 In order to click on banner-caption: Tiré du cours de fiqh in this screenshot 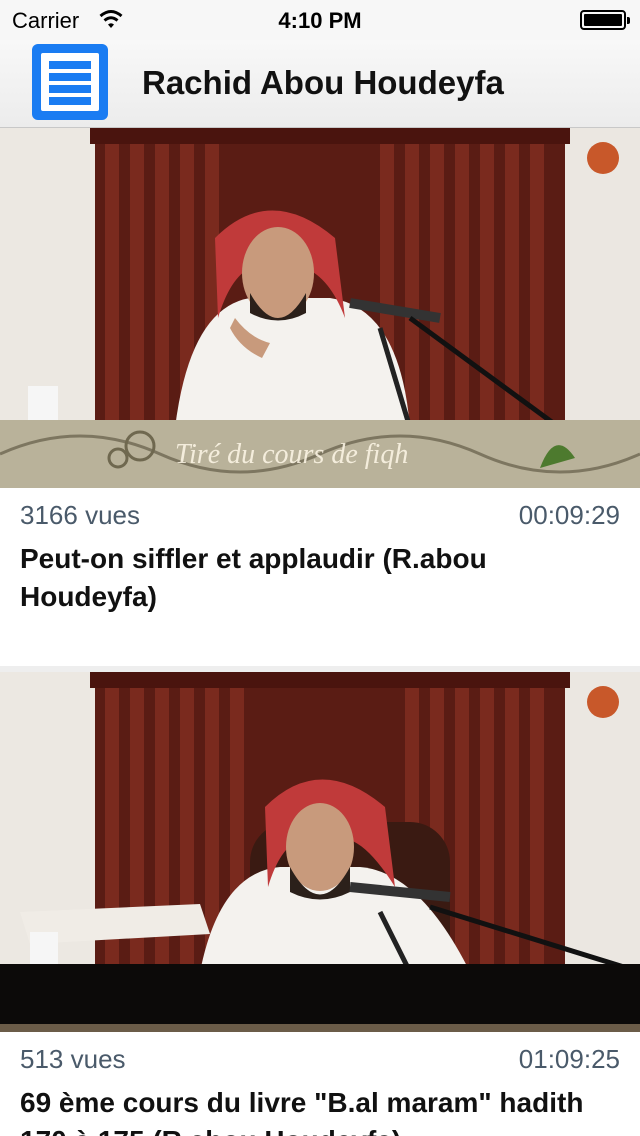, I will do `click(291, 454)`.